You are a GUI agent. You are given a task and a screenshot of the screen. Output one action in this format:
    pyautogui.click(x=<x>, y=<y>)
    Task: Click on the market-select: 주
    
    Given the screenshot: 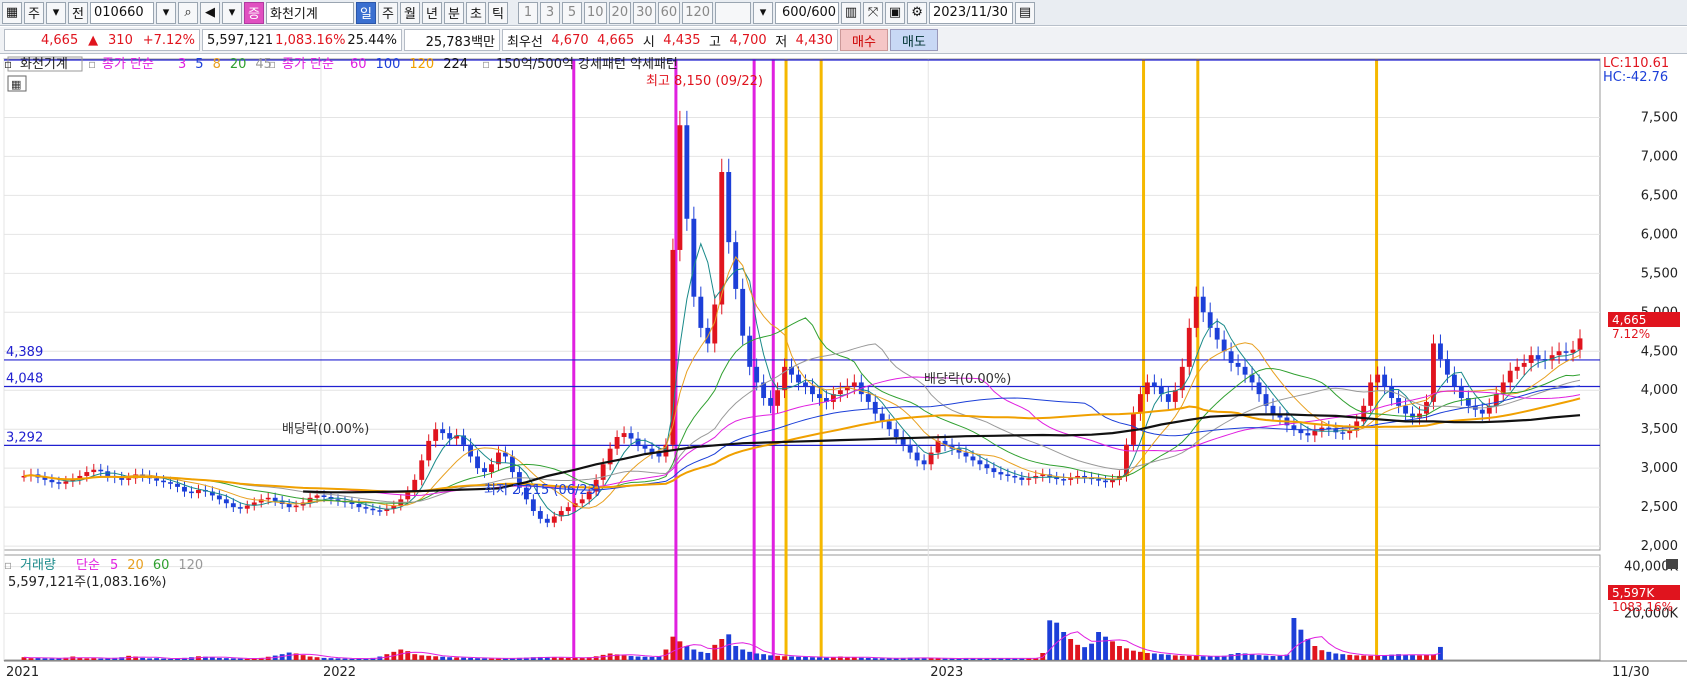 What is the action you would take?
    pyautogui.click(x=34, y=12)
    